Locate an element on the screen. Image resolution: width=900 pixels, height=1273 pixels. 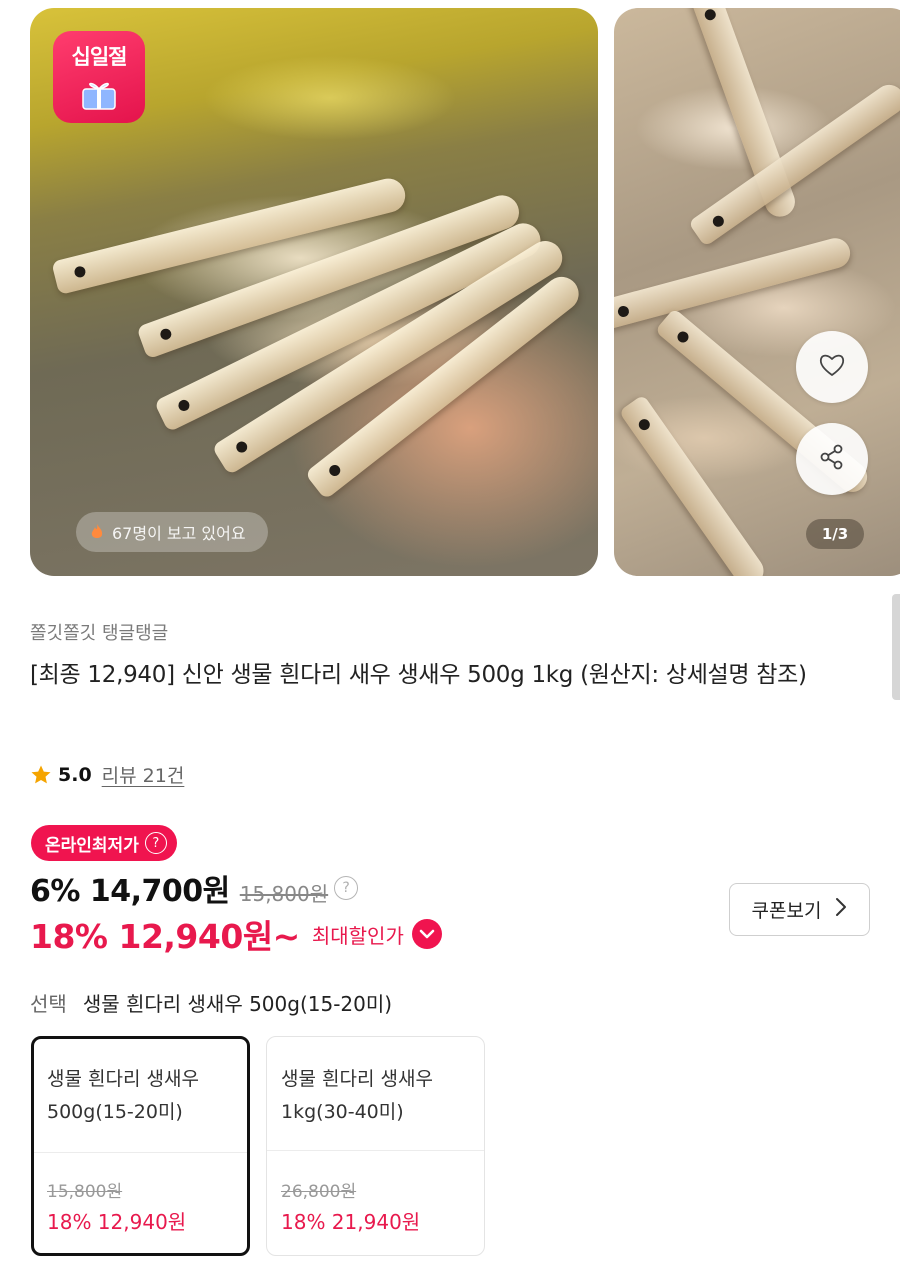
best-price-row: 18% 12,940원~ 최대할인가 is located at coordinates (236, 934).